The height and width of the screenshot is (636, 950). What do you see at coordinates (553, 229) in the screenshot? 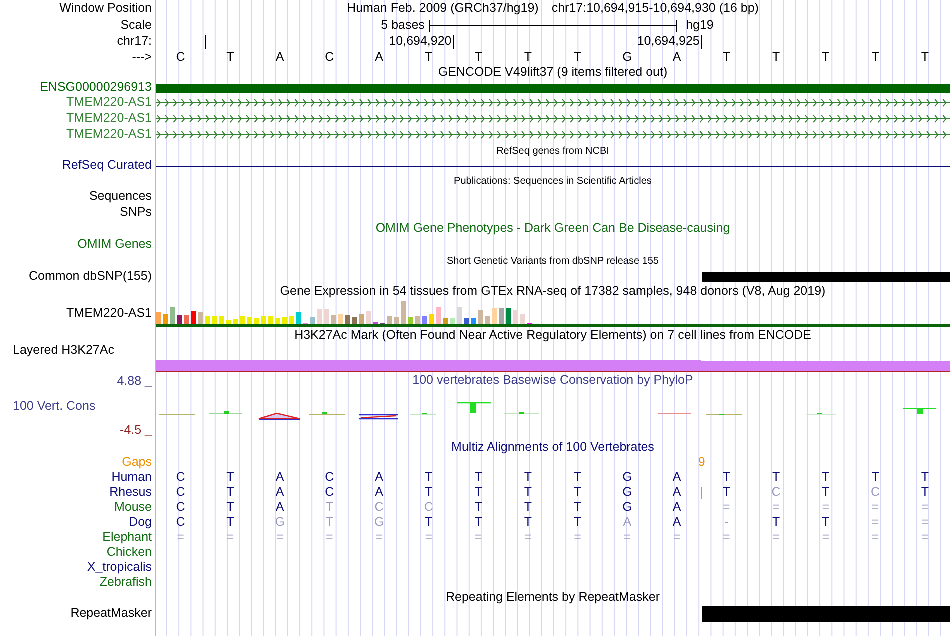
I see `track-title: OMIM Gene Phenotypes - Dark Green Can Be Disease-causing` at bounding box center [553, 229].